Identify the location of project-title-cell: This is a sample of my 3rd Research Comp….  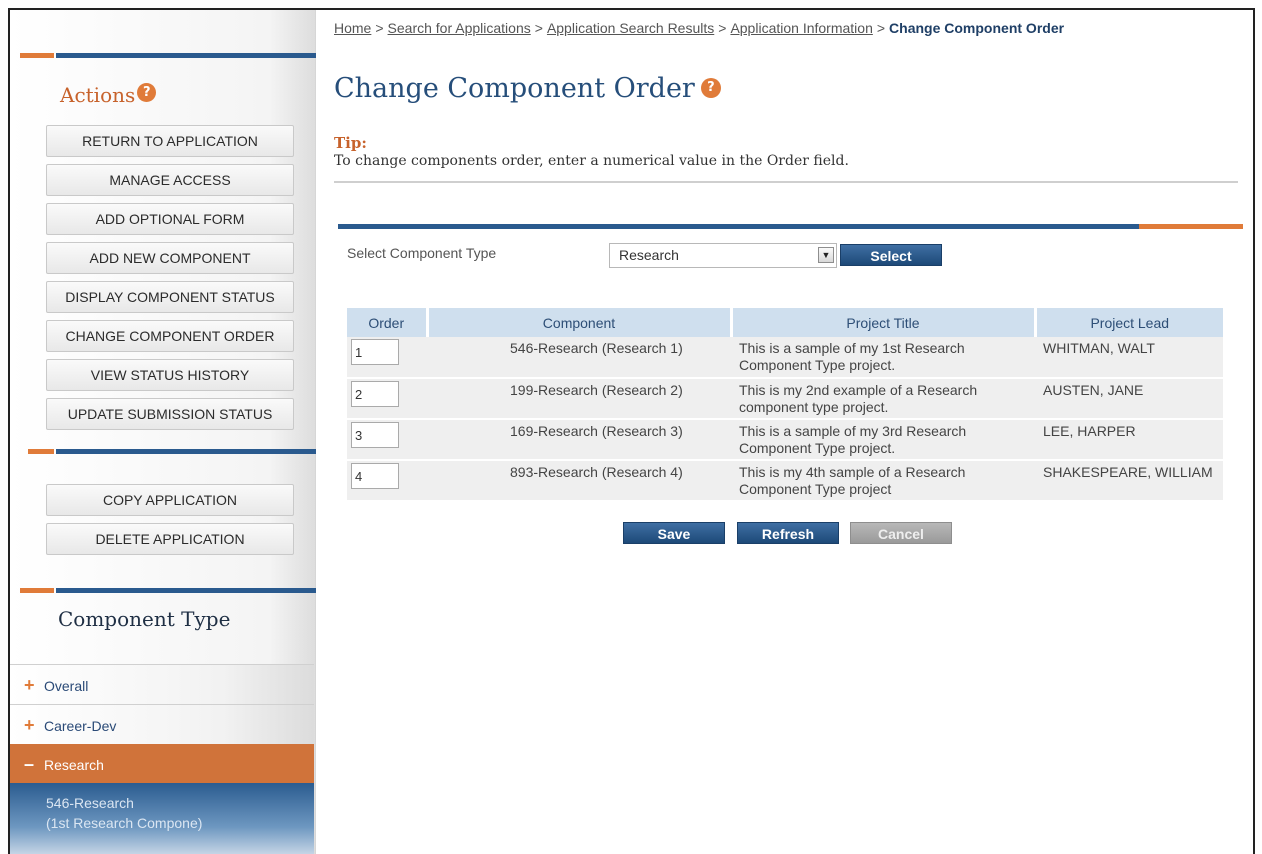
(883, 440).